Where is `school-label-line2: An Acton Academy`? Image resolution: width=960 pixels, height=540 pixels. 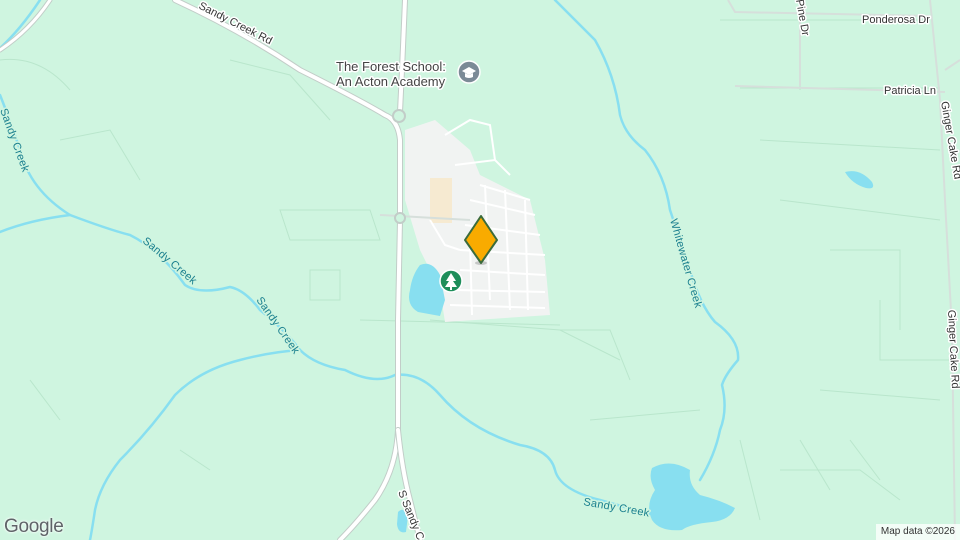
school-label-line2: An Acton Academy is located at coordinates (391, 81).